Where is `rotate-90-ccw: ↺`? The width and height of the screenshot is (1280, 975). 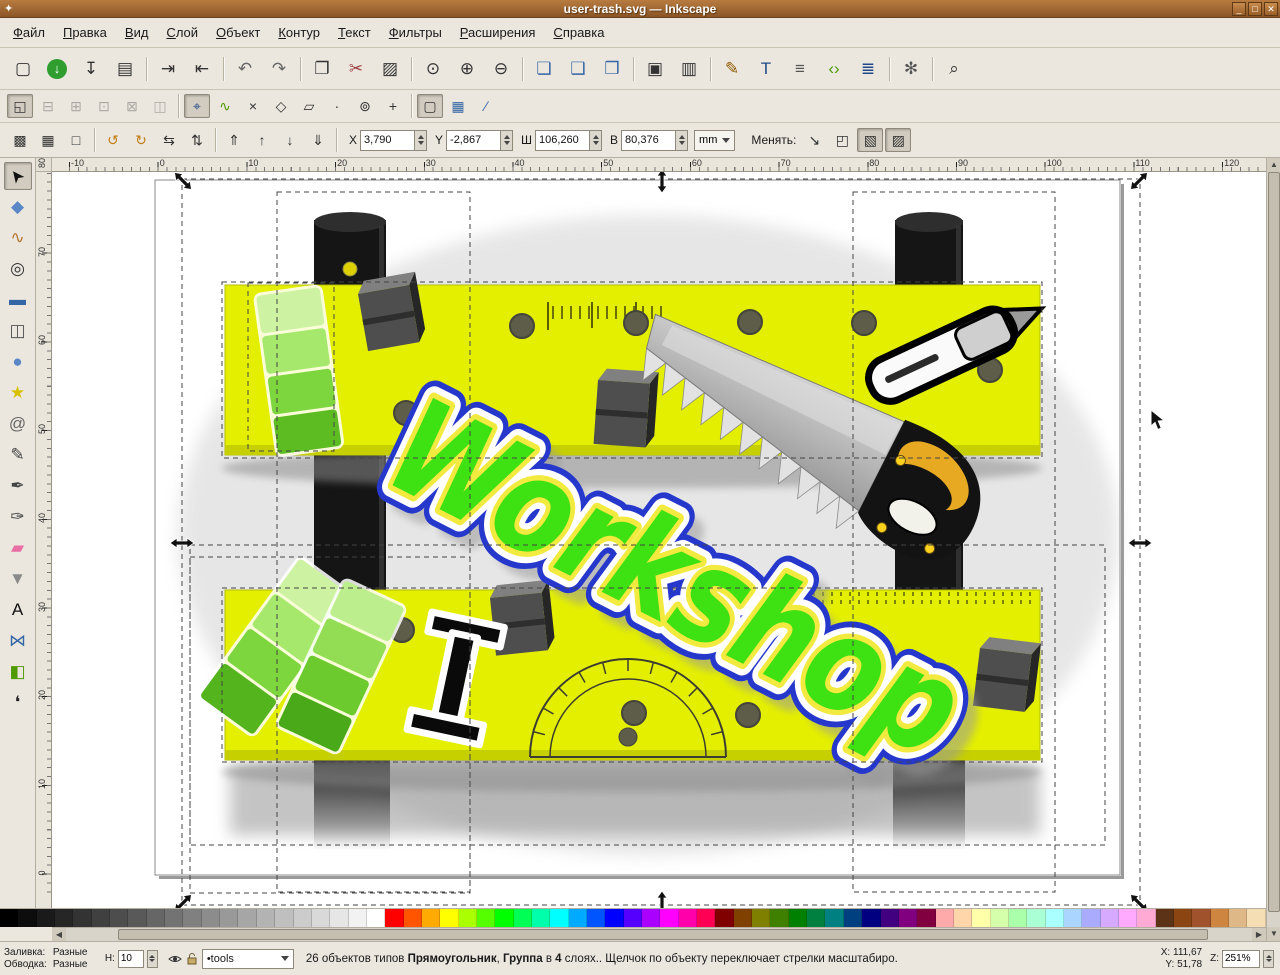
rotate-90-ccw: ↺ is located at coordinates (113, 140).